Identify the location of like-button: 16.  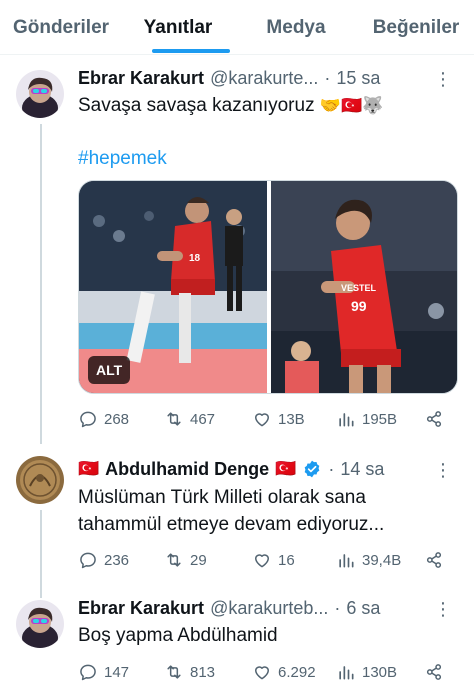
(273, 560).